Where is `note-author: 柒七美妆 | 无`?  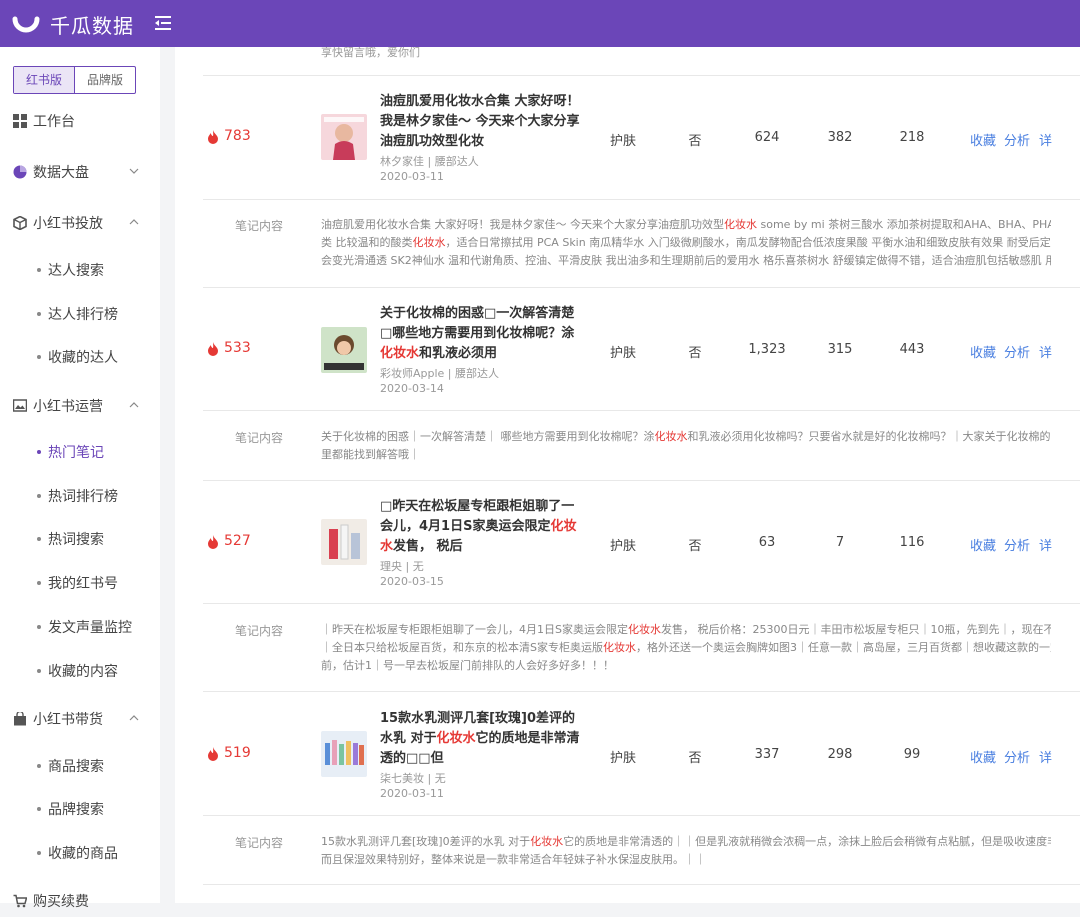
note-author: 柒七美妆 | 无 is located at coordinates (413, 778).